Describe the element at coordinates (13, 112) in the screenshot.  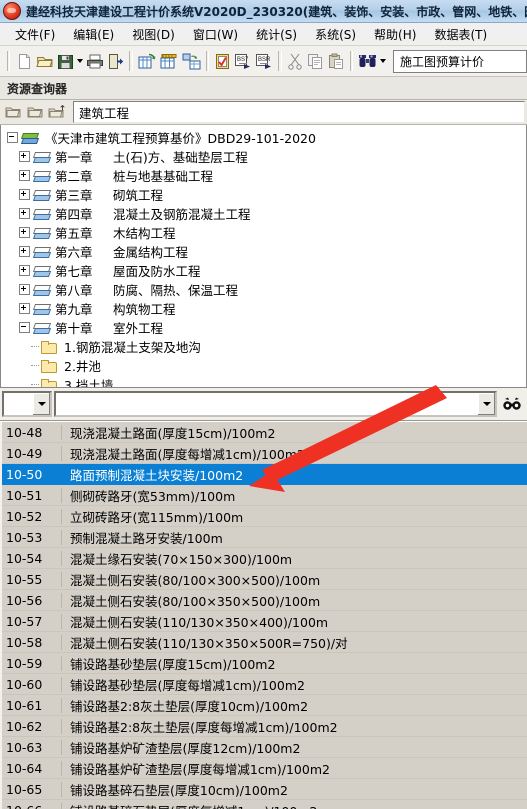
I see `folder-back-icon` at that location.